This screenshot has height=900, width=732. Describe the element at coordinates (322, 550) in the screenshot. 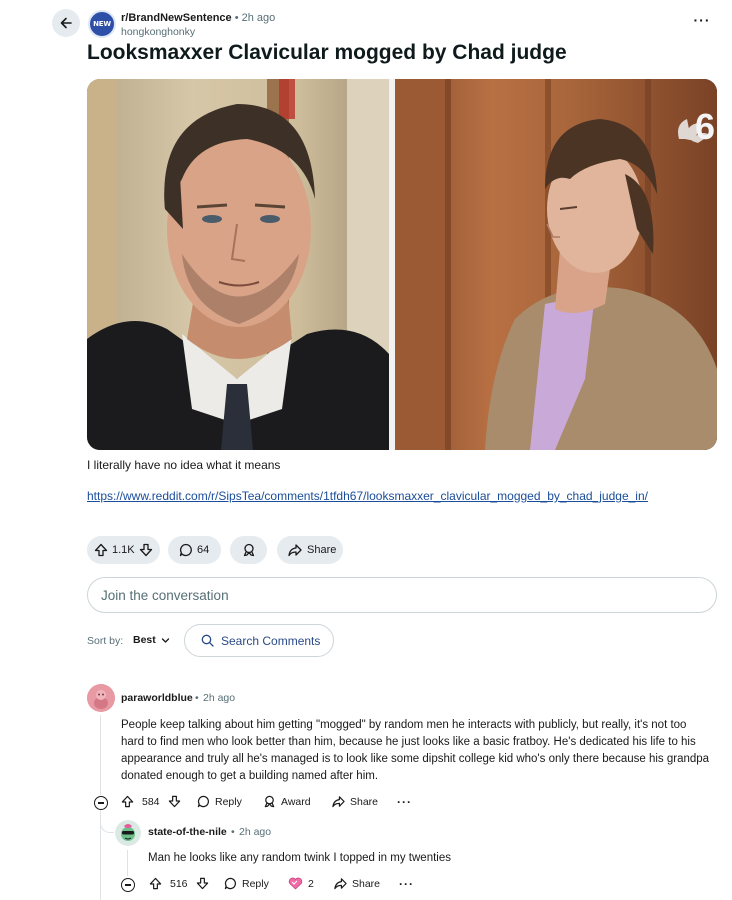

I see `post-share-label: Share` at that location.